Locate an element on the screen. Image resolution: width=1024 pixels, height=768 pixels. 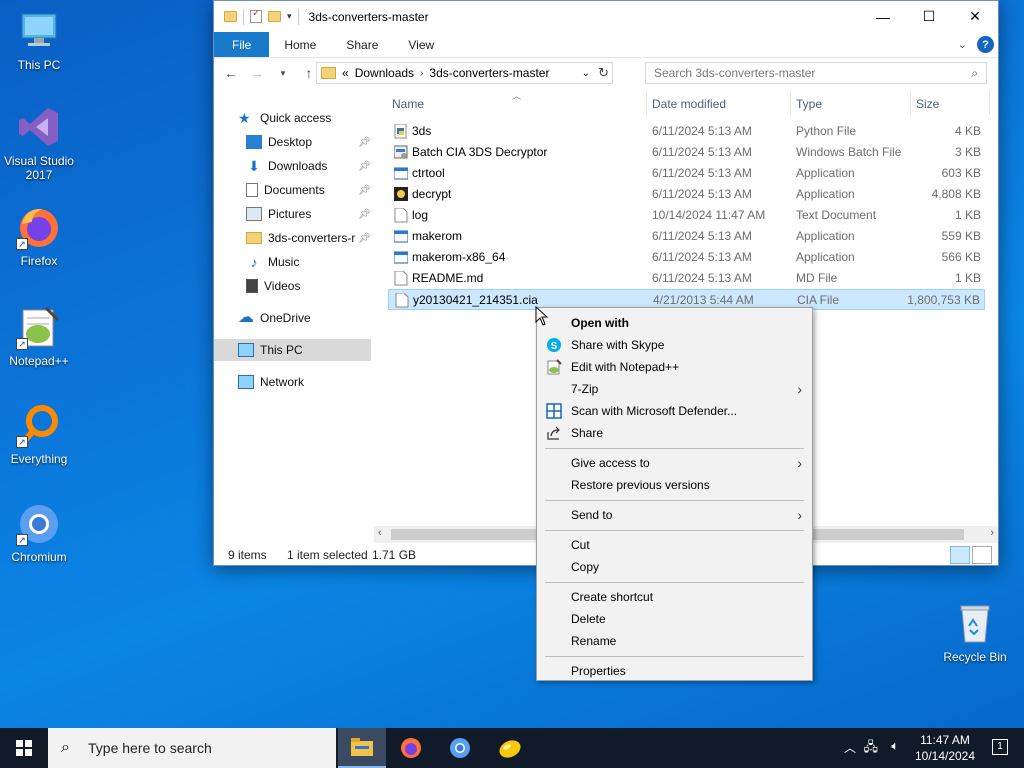
expand-ribbon-icon: ⌄ is located at coordinates (962, 44).